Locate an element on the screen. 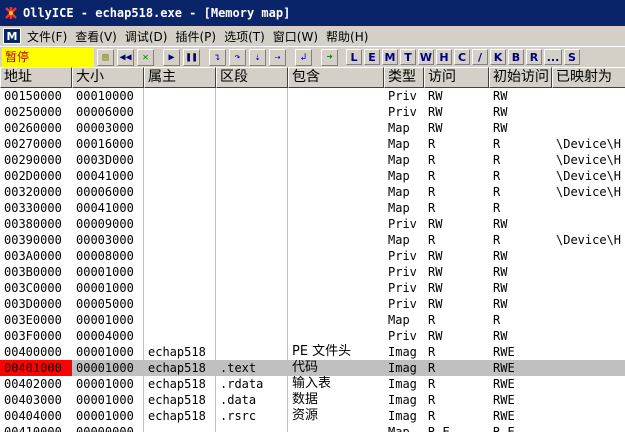  title-bar: OllyICE - echap518.exe - [Memory map] is located at coordinates (312, 13).